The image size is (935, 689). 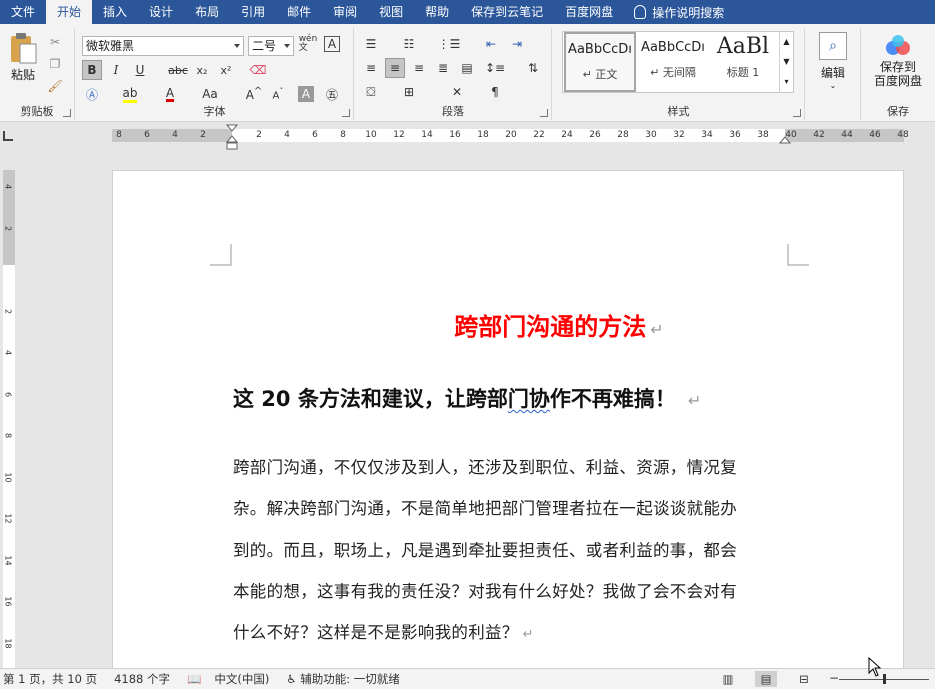 What do you see at coordinates (69, 12) in the screenshot?
I see `tab-home: 开始` at bounding box center [69, 12].